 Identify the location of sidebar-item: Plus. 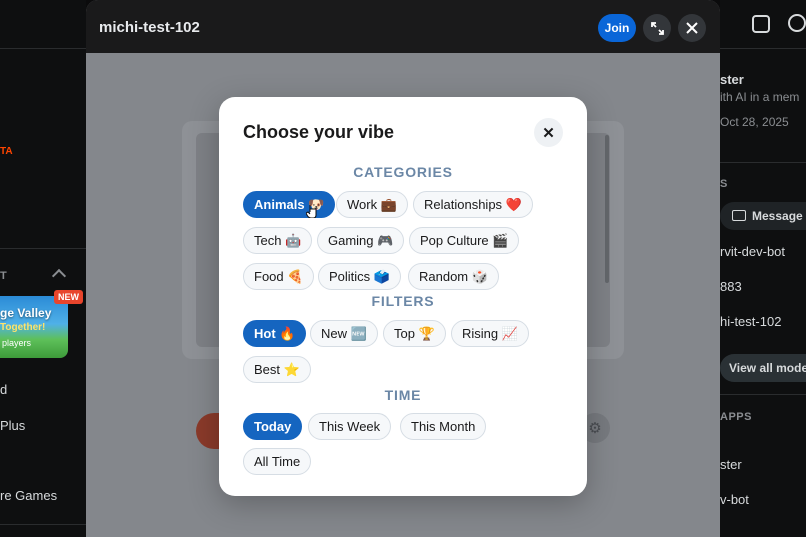
(12, 425).